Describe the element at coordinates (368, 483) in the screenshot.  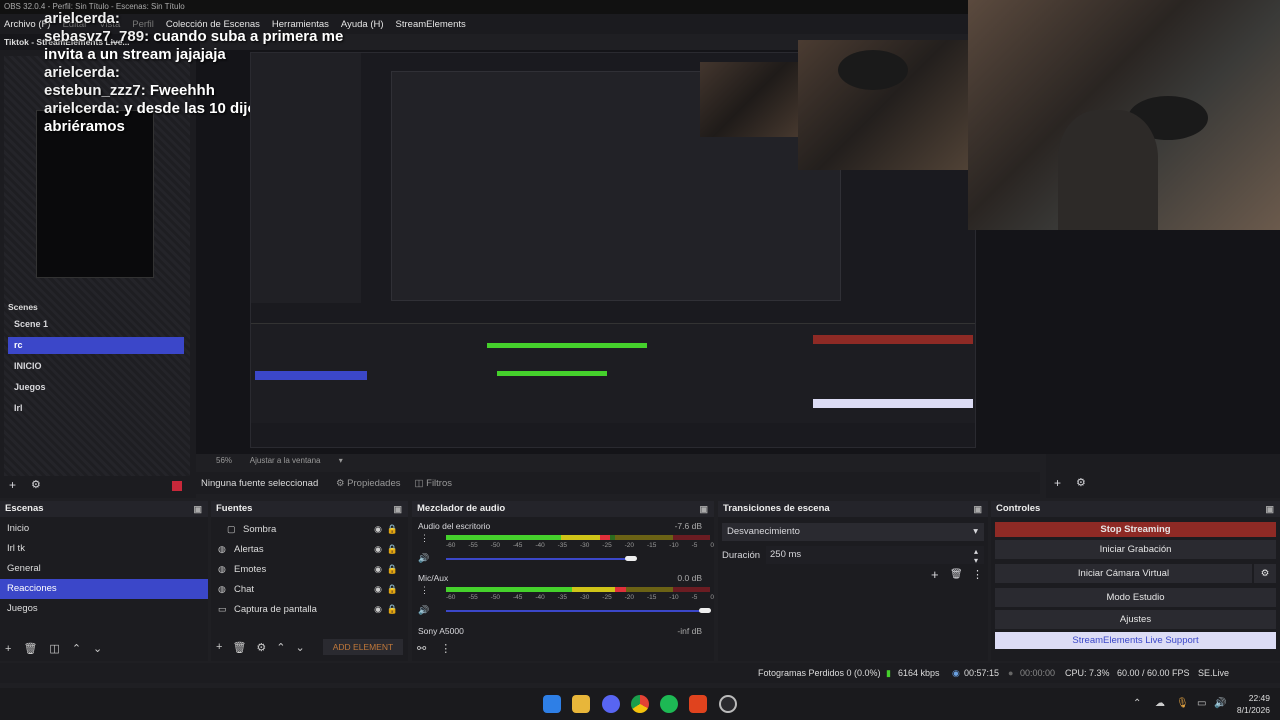
I see `properties-button: ⚙ Propiedades` at that location.